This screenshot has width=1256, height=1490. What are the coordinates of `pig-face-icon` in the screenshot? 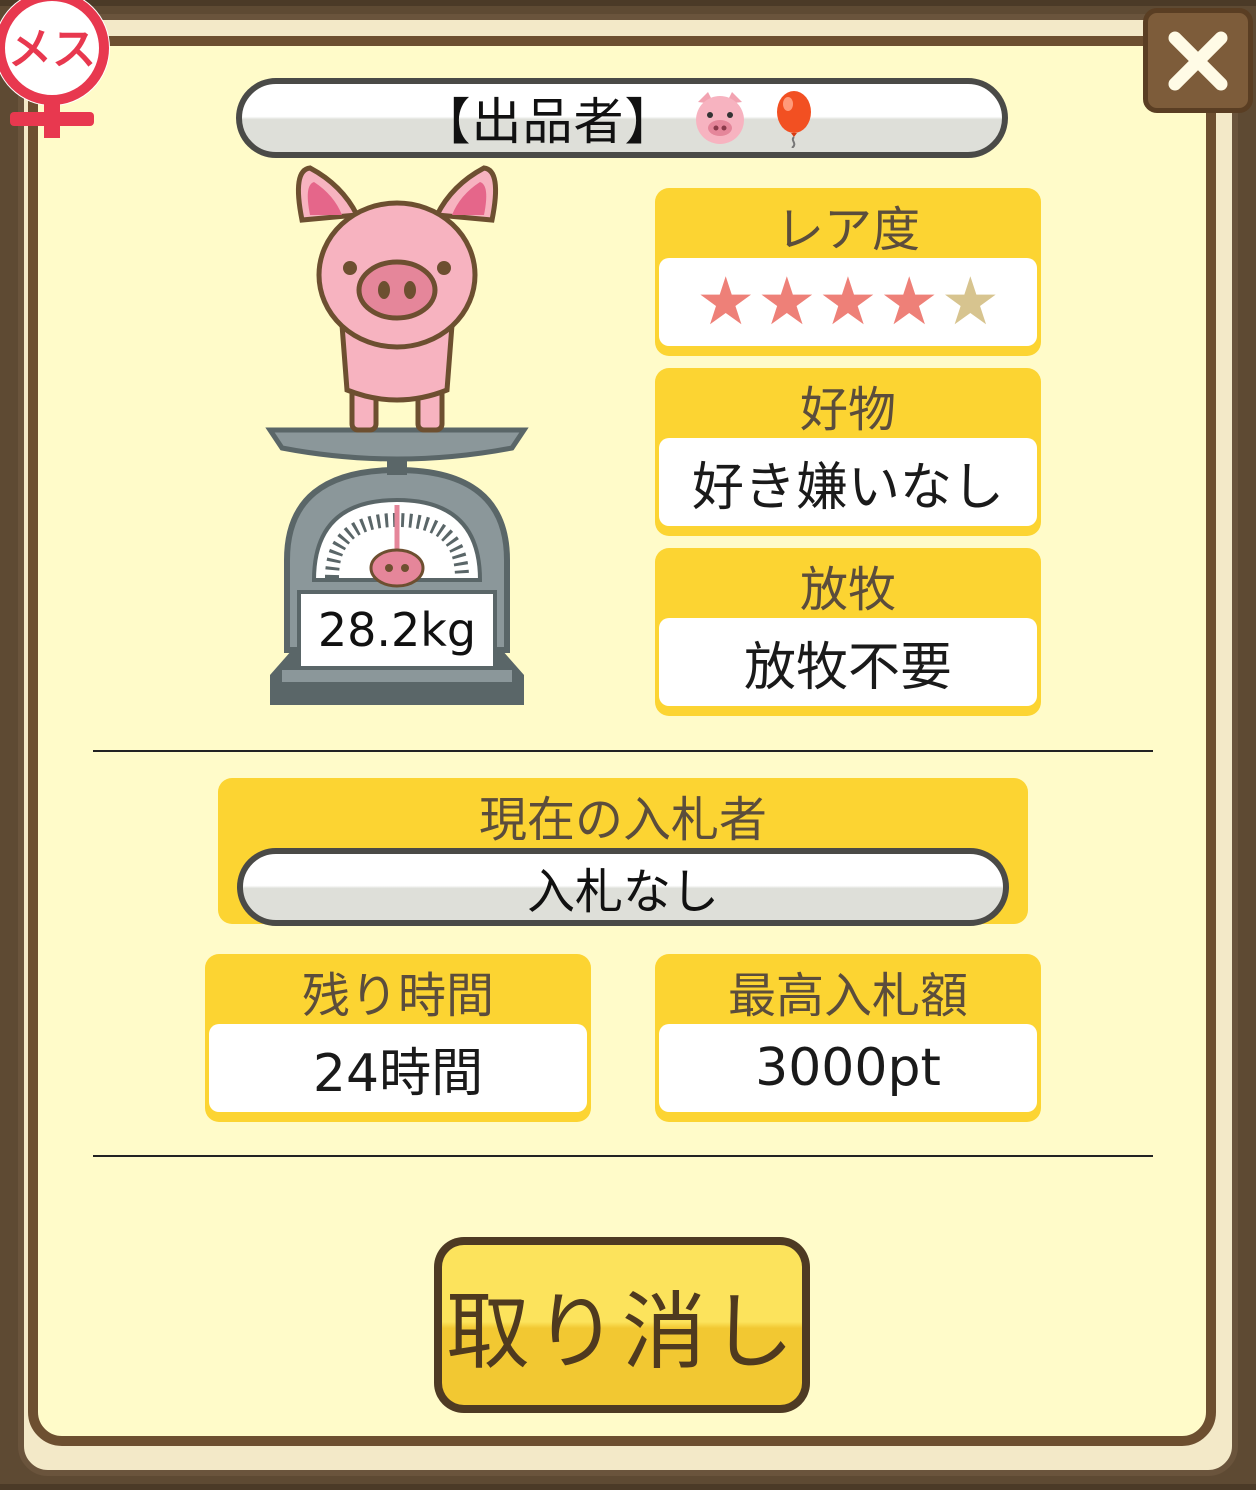 It's located at (719, 118).